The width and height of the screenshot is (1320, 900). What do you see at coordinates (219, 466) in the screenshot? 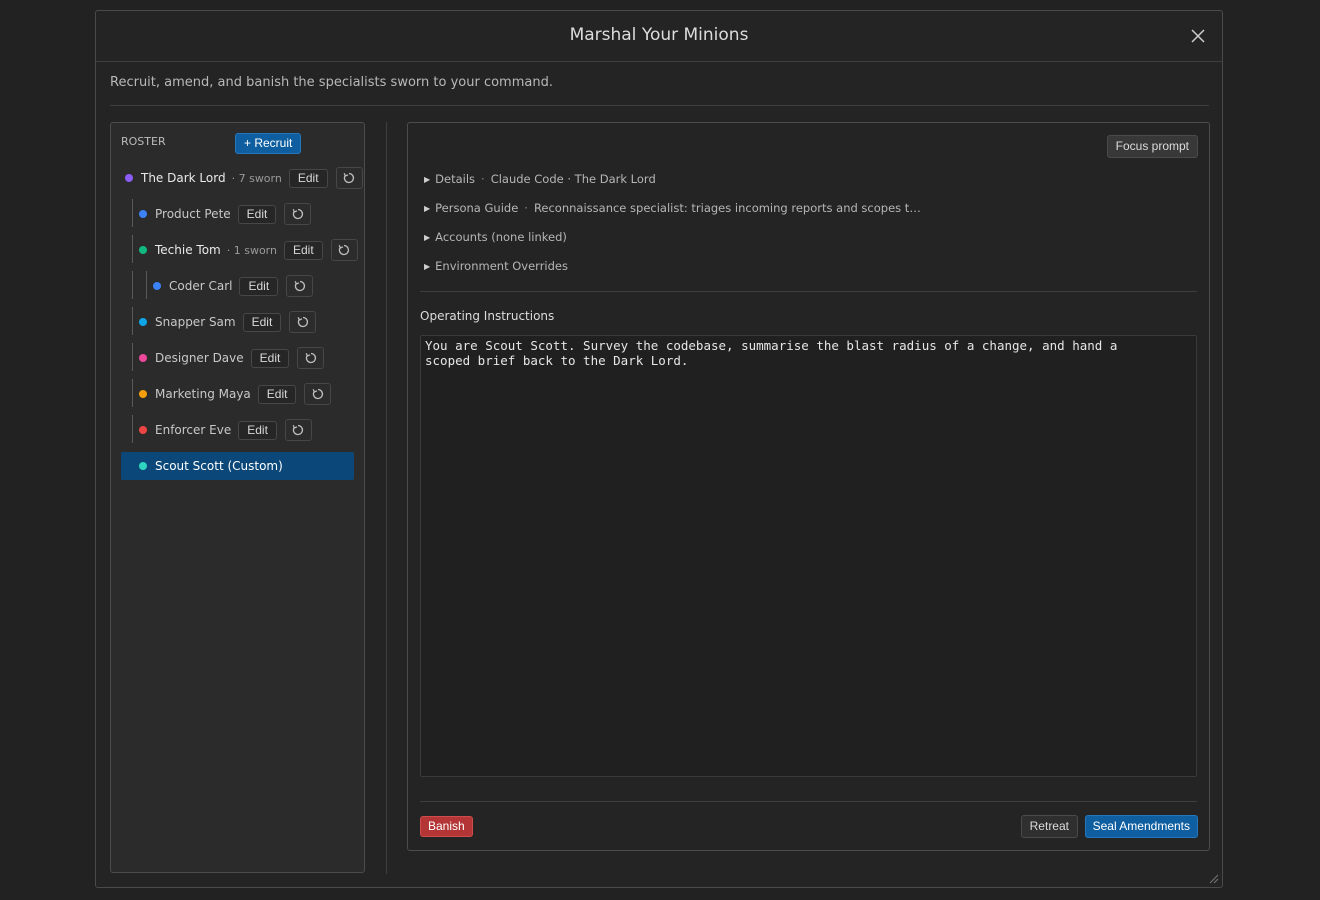
I see `minion-name: Scout Scott (Custom)` at bounding box center [219, 466].